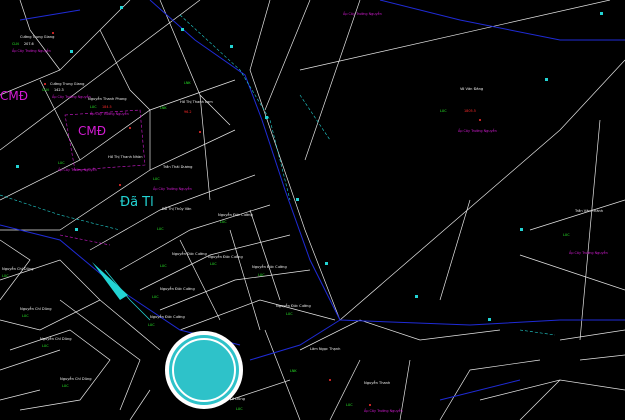 The image size is (625, 420). What do you see at coordinates (92, 131) in the screenshot?
I see `zone-label-cmd-center: CMĐ` at bounding box center [92, 131].